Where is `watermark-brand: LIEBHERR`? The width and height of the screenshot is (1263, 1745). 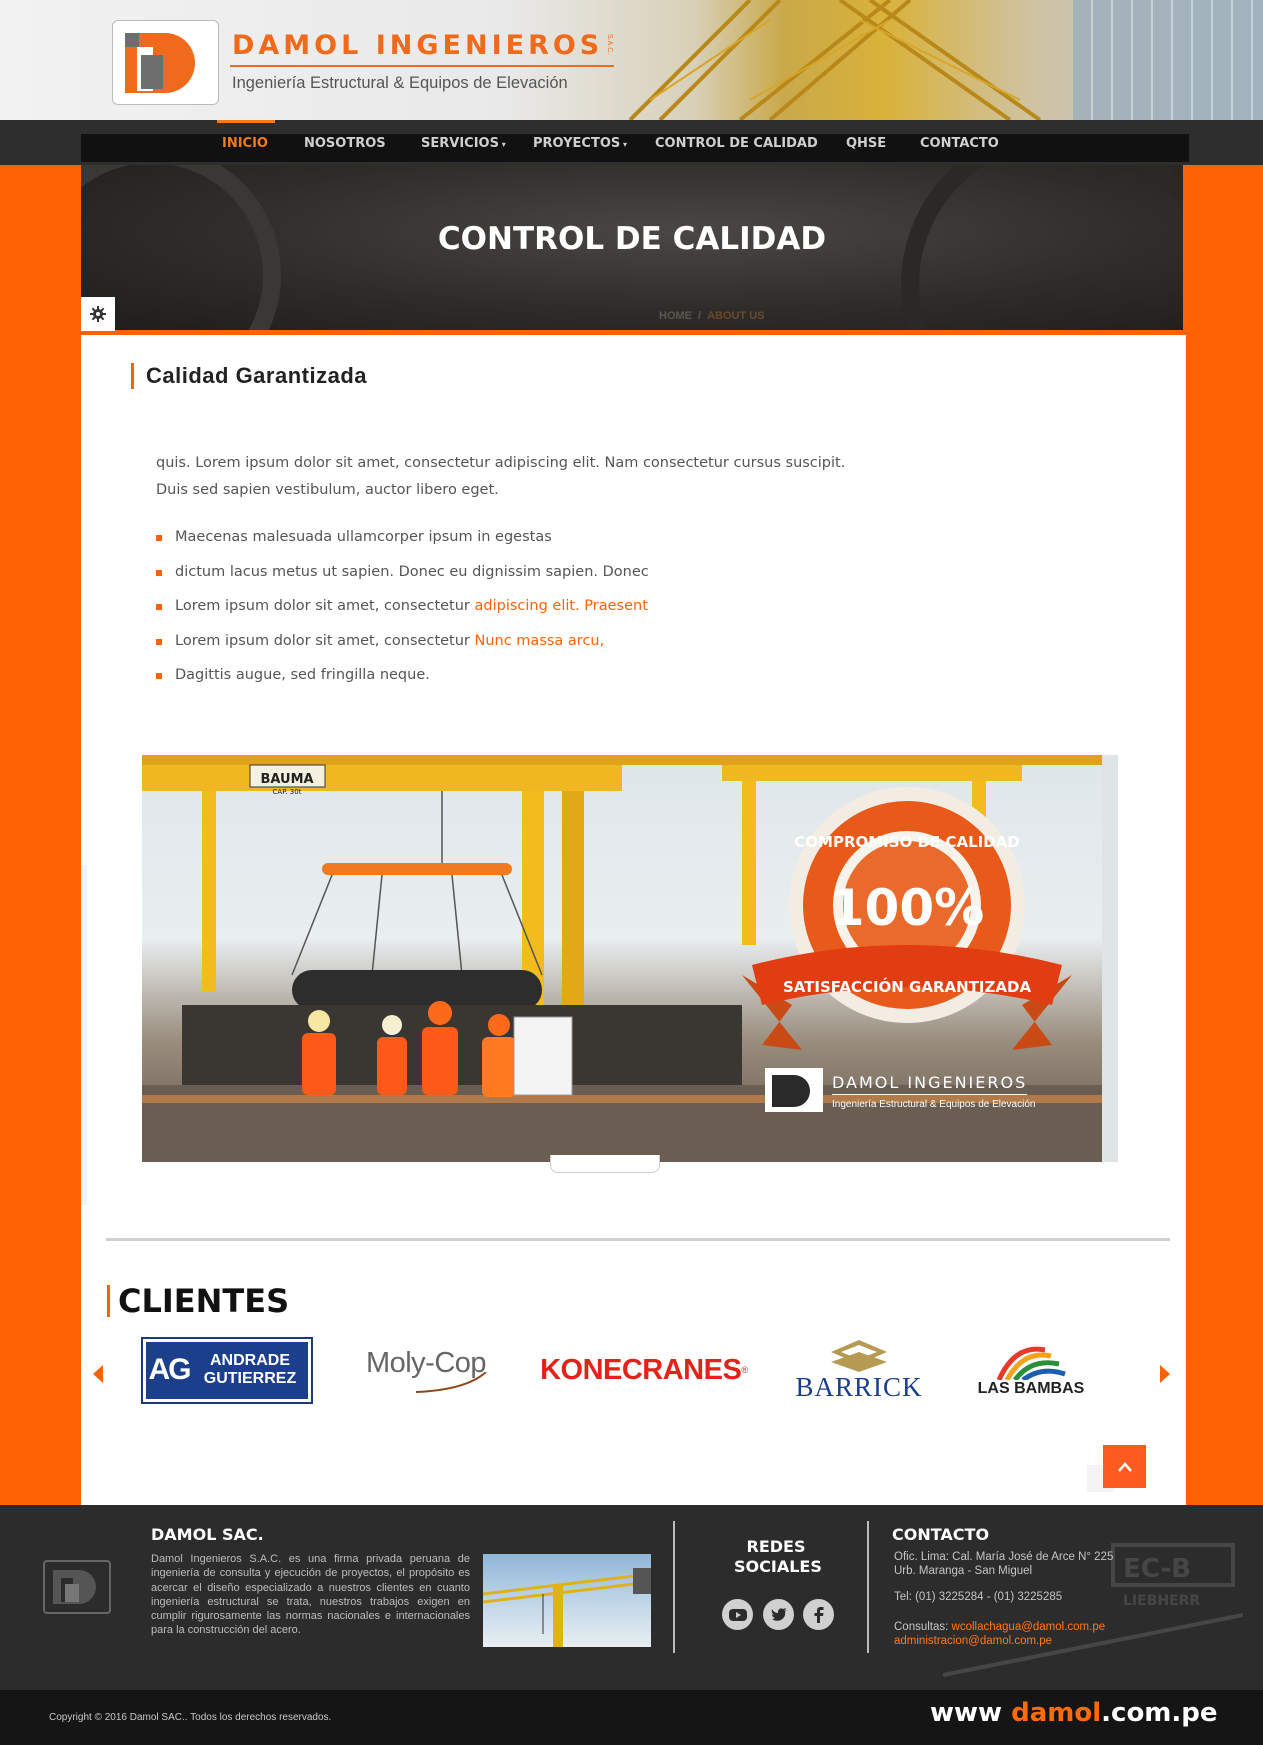
watermark-brand: LIEBHERR is located at coordinates (1161, 1601).